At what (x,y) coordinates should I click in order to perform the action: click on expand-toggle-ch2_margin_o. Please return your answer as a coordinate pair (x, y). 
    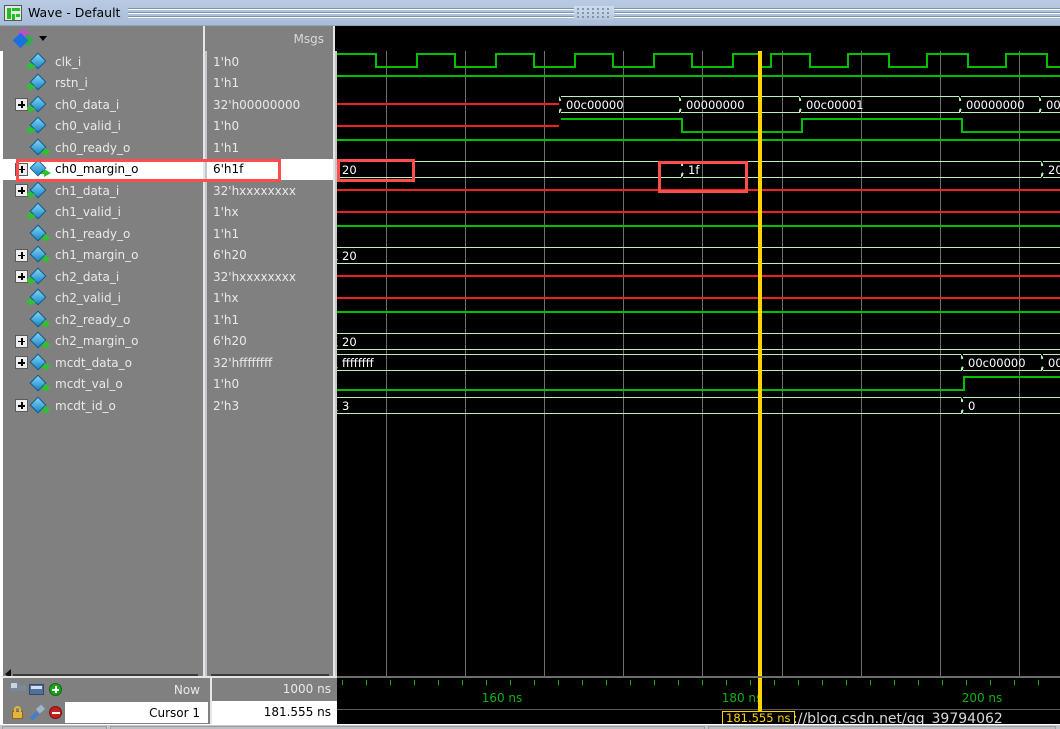
    Looking at the image, I should click on (21, 341).